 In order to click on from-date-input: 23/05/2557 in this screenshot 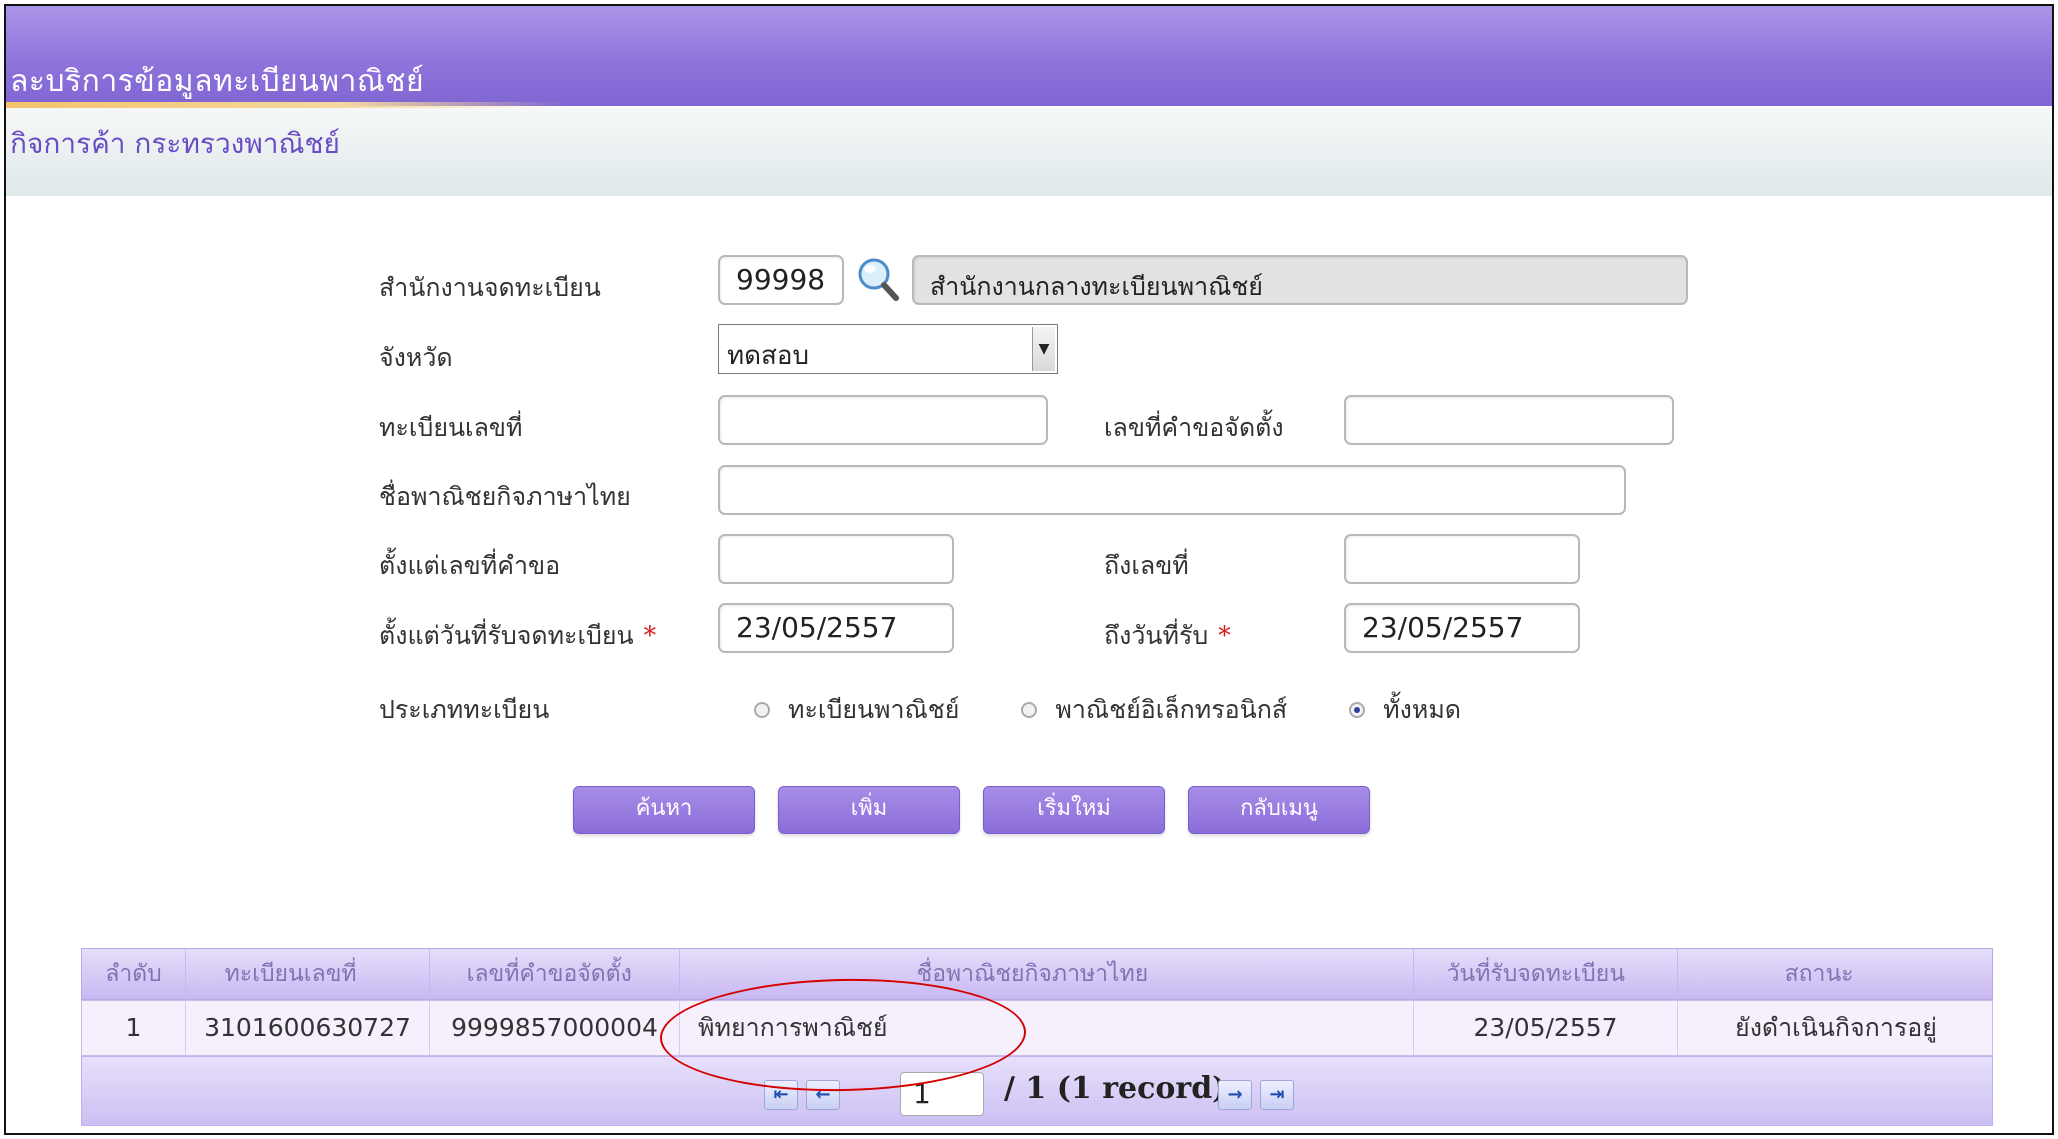, I will do `click(836, 628)`.